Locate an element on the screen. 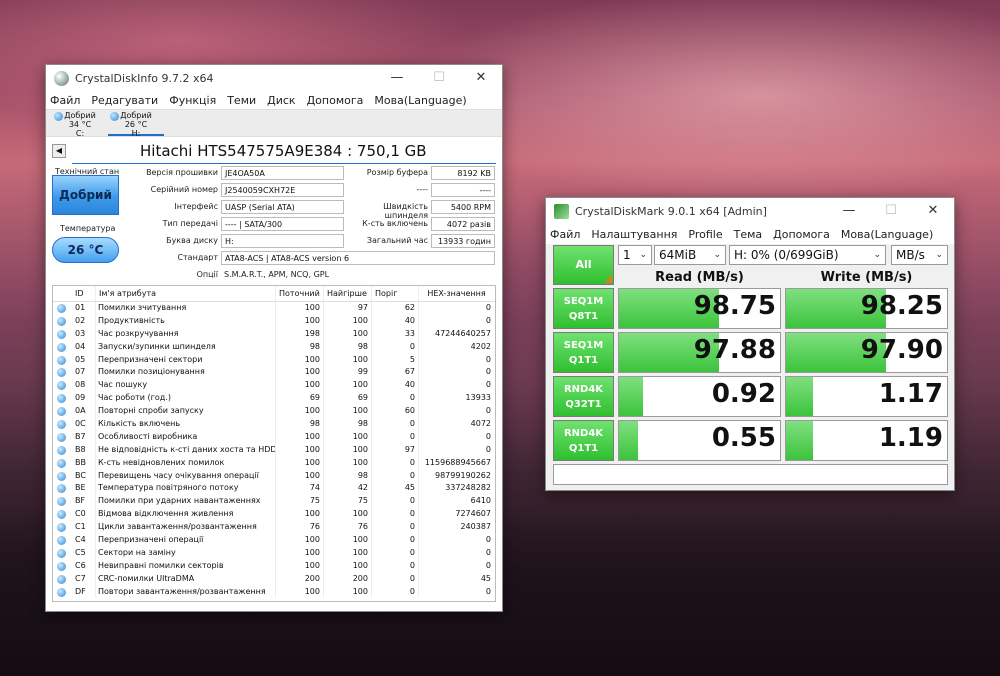 This screenshot has height=676, width=1000. attribute-worst: 98 is located at coordinates (347, 476).